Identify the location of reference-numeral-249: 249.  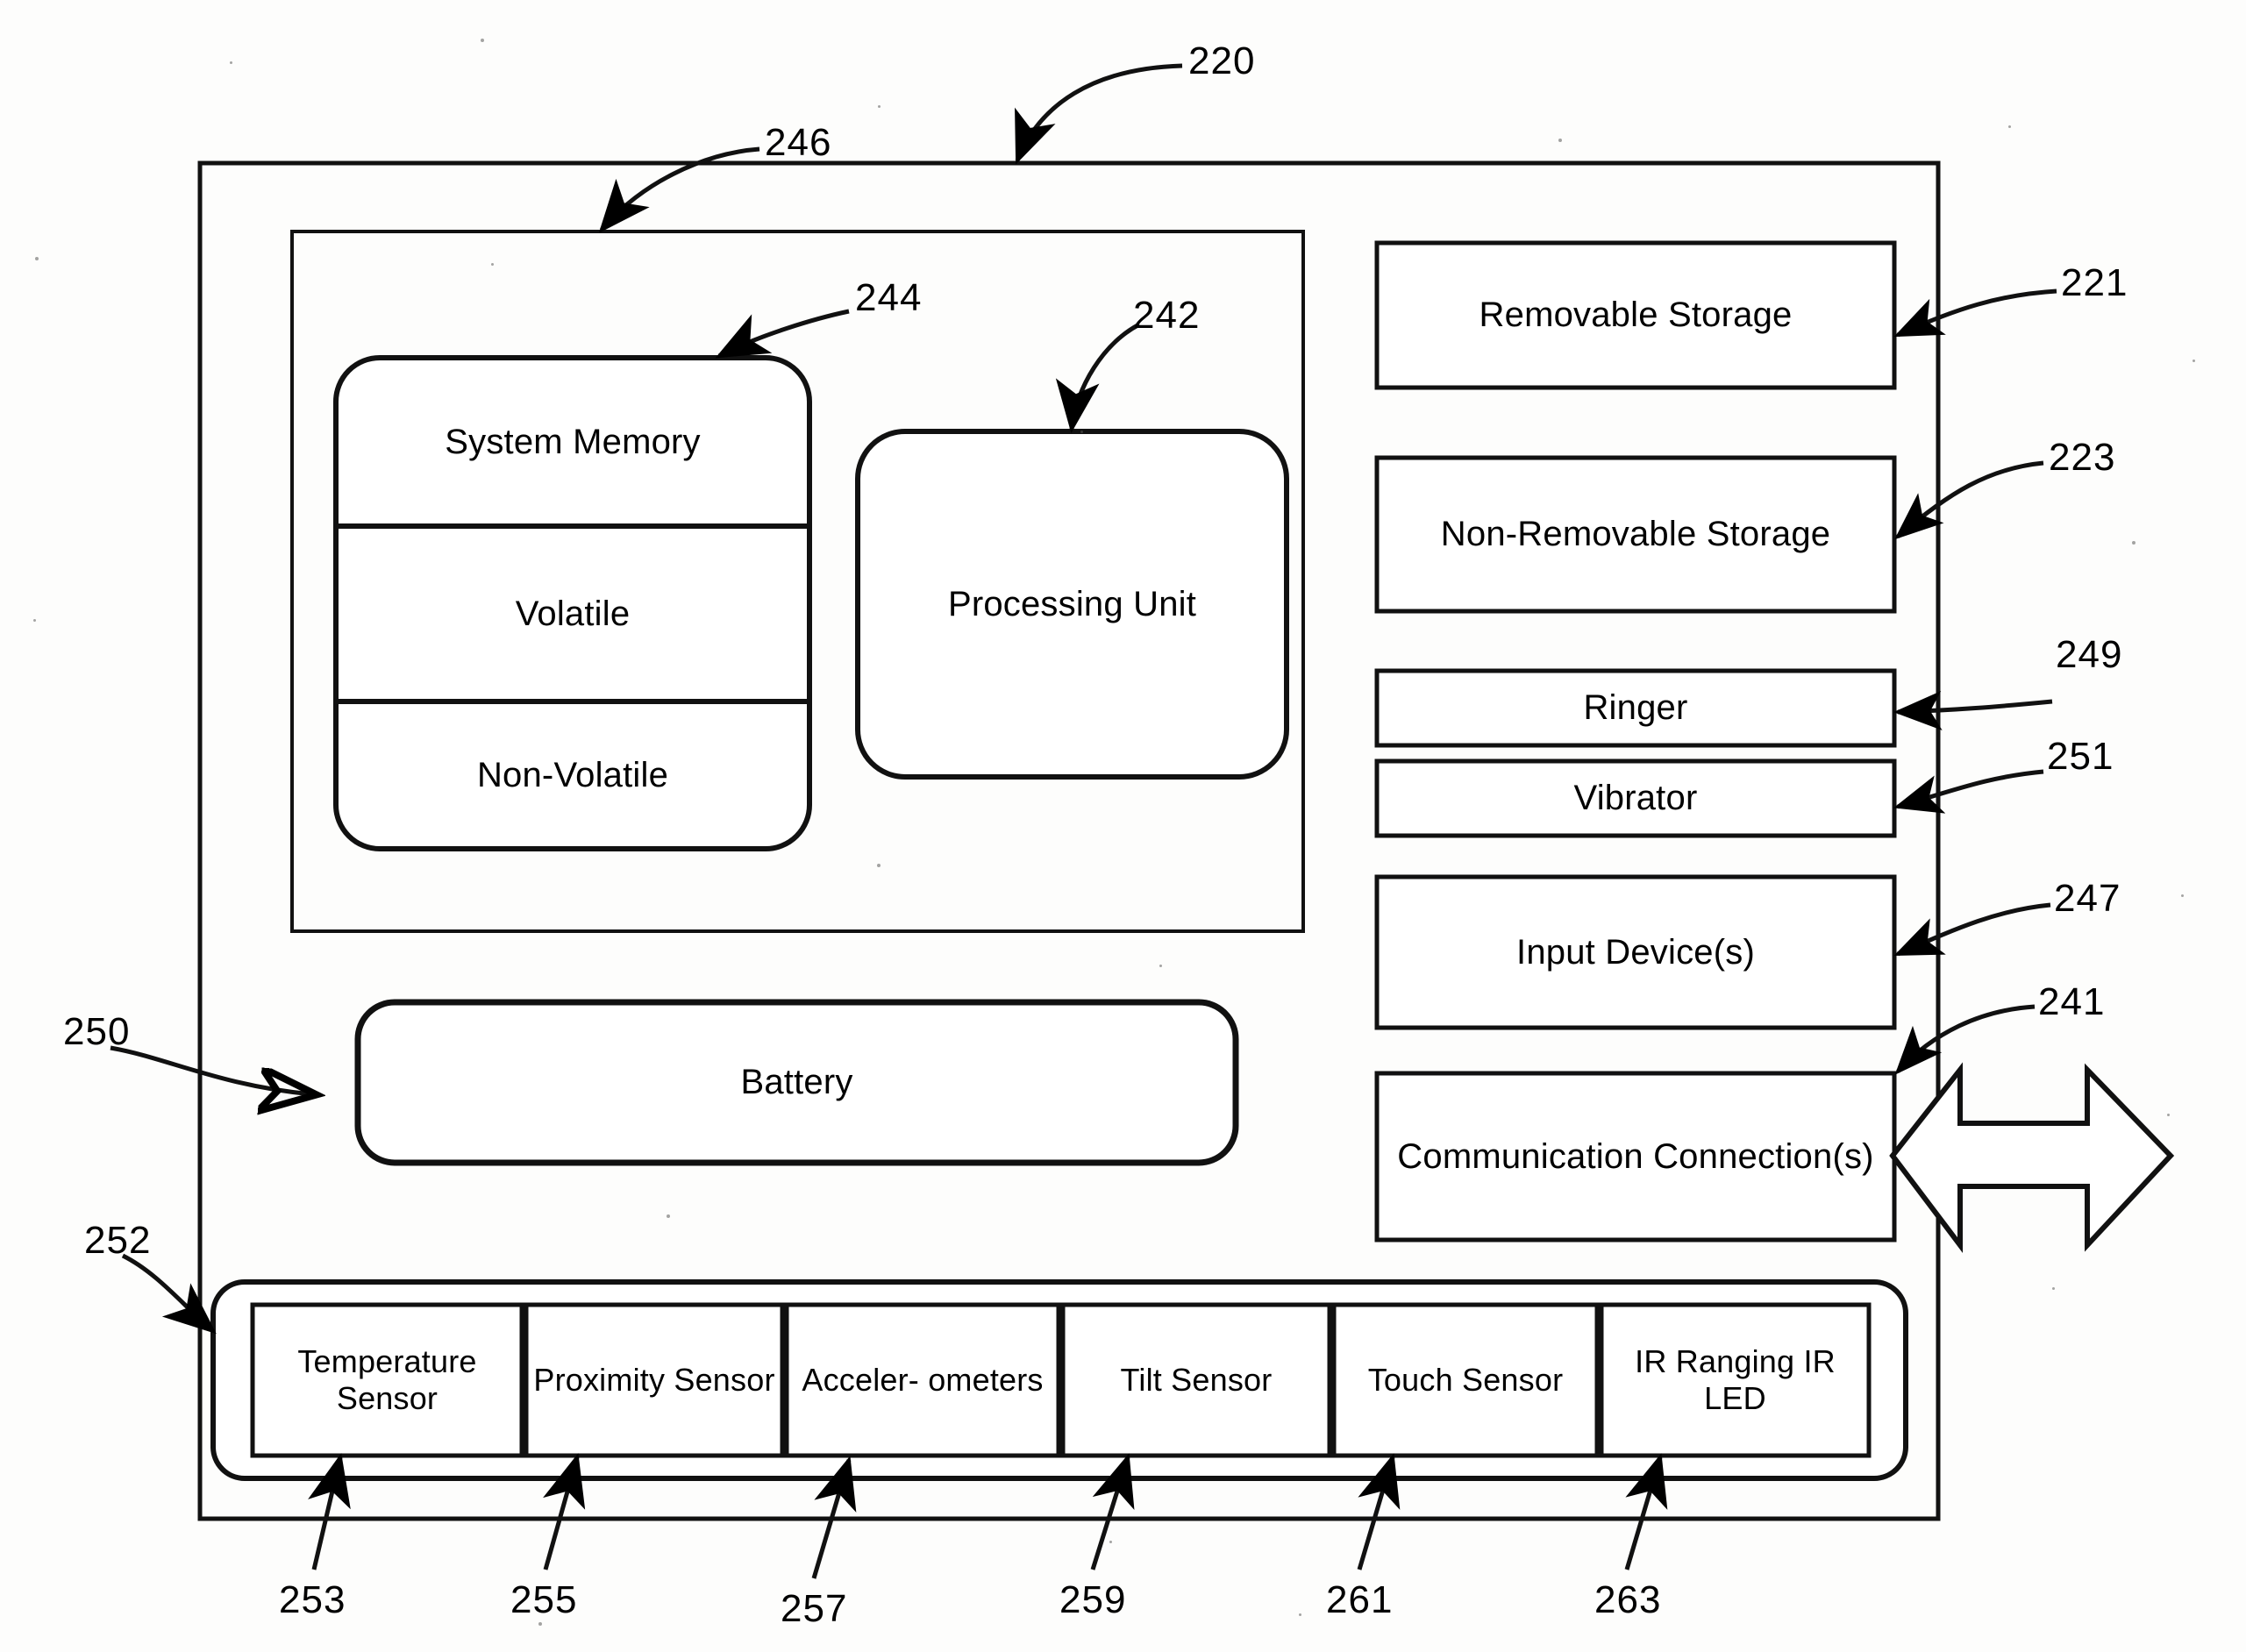
(2089, 654).